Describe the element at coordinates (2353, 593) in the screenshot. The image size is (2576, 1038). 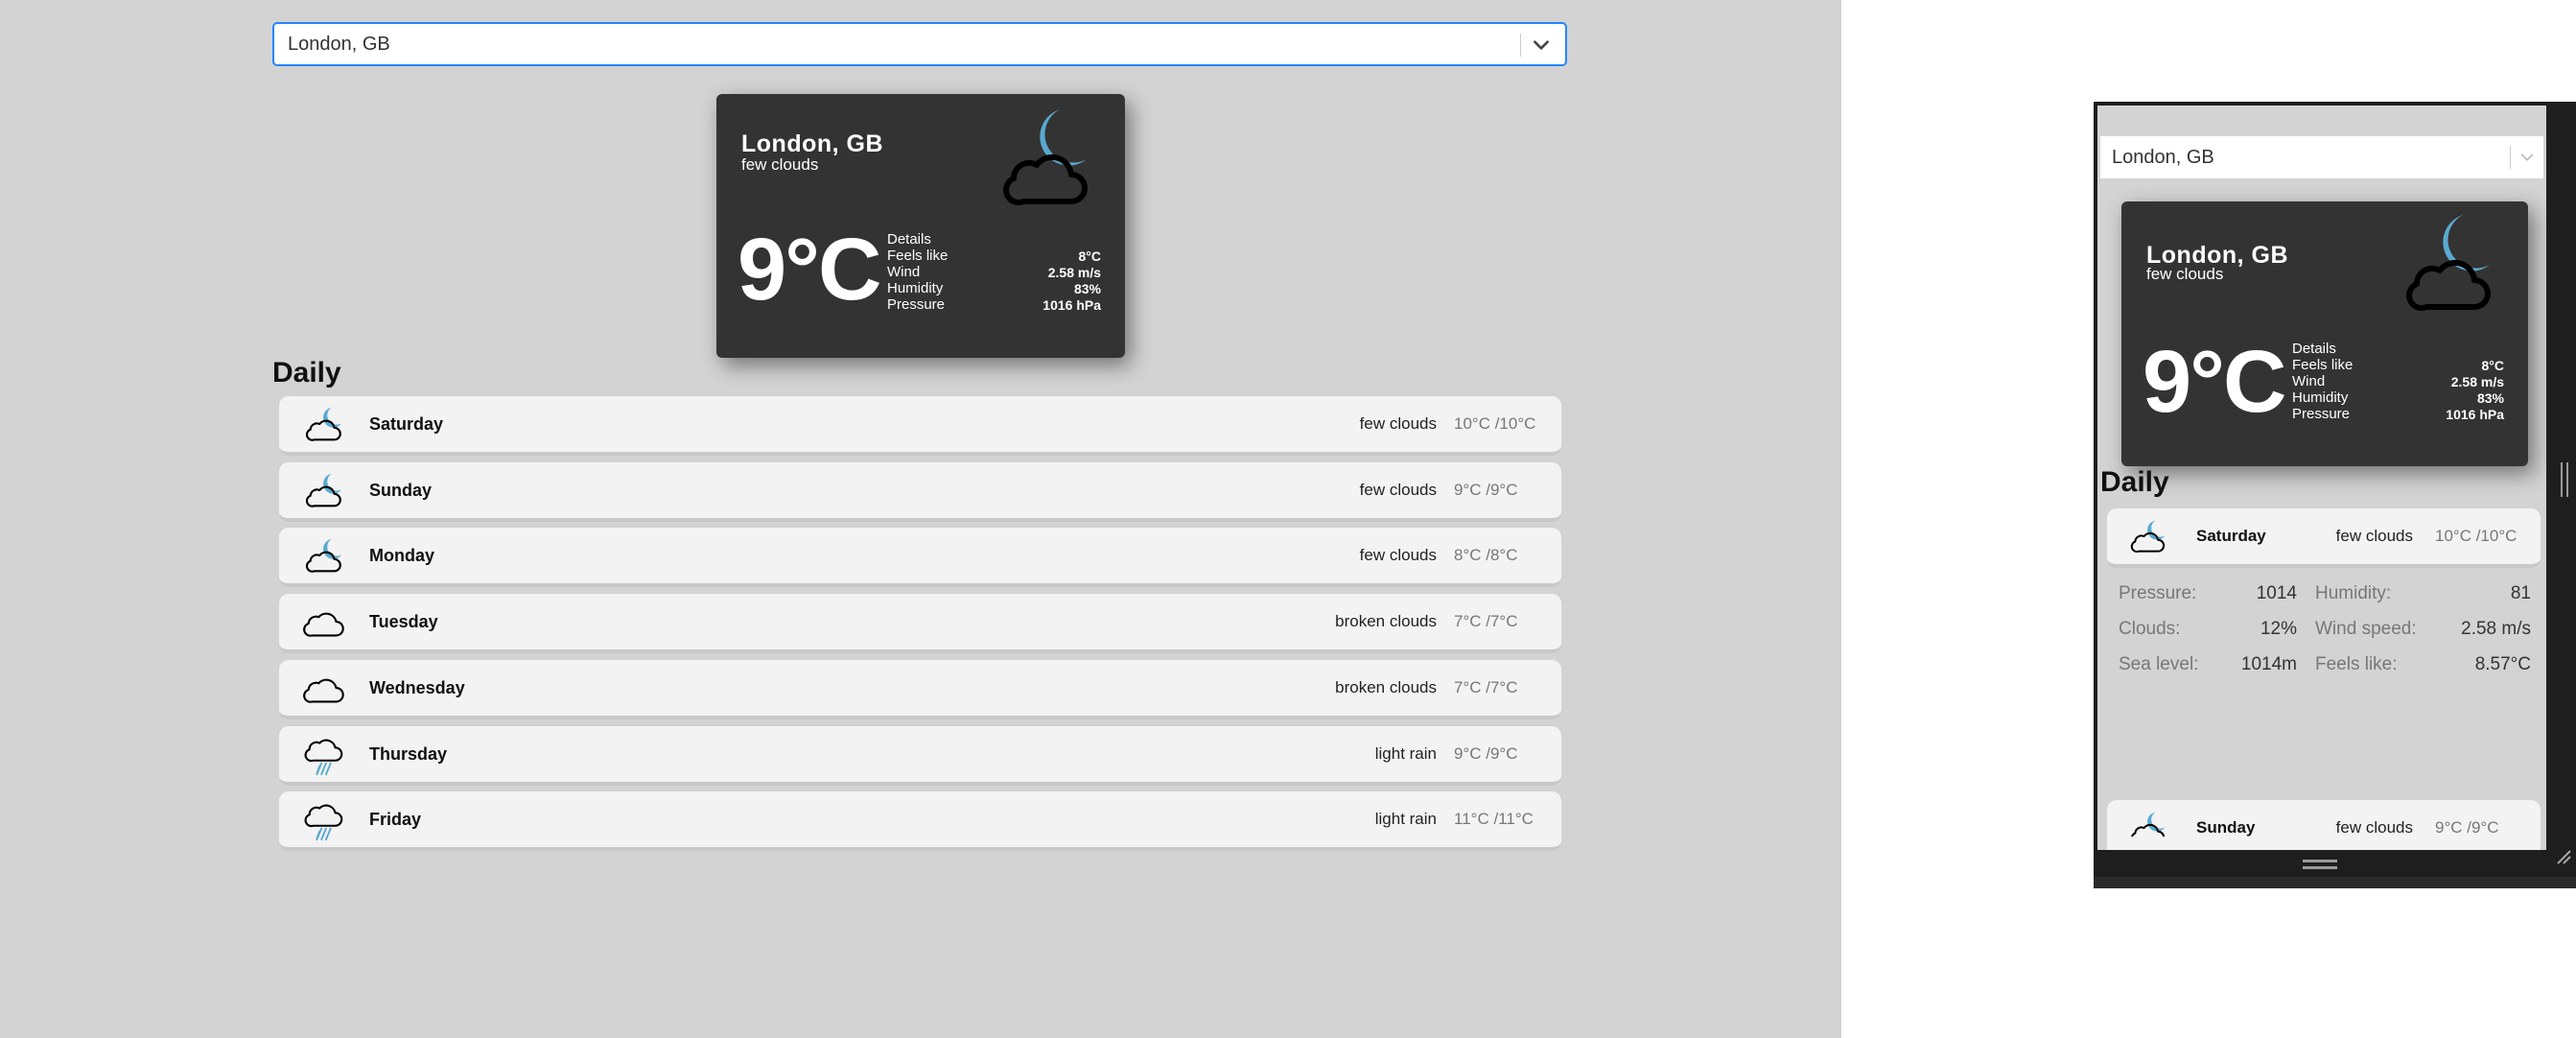
I see `humidity-label: Humidity:` at that location.